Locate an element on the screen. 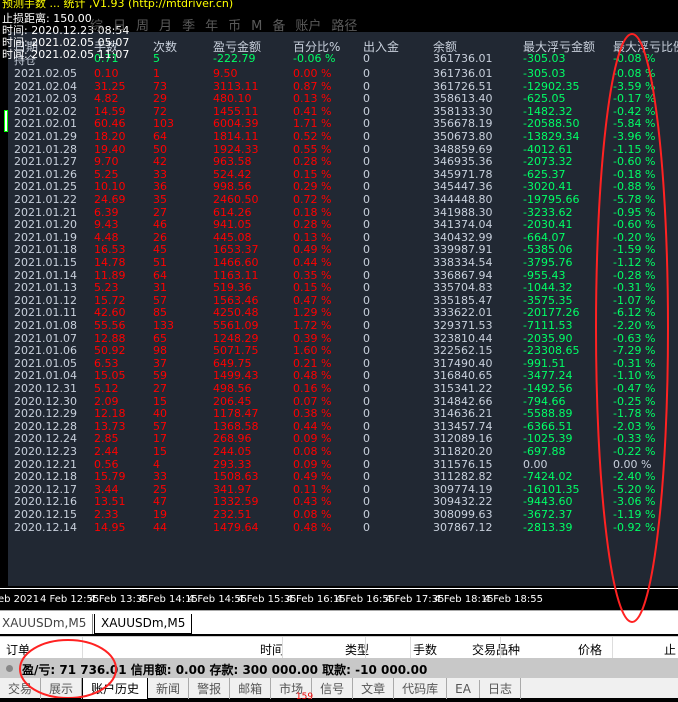 This screenshot has width=678, height=702. orders-column-header: 交易品种 is located at coordinates (496, 649).